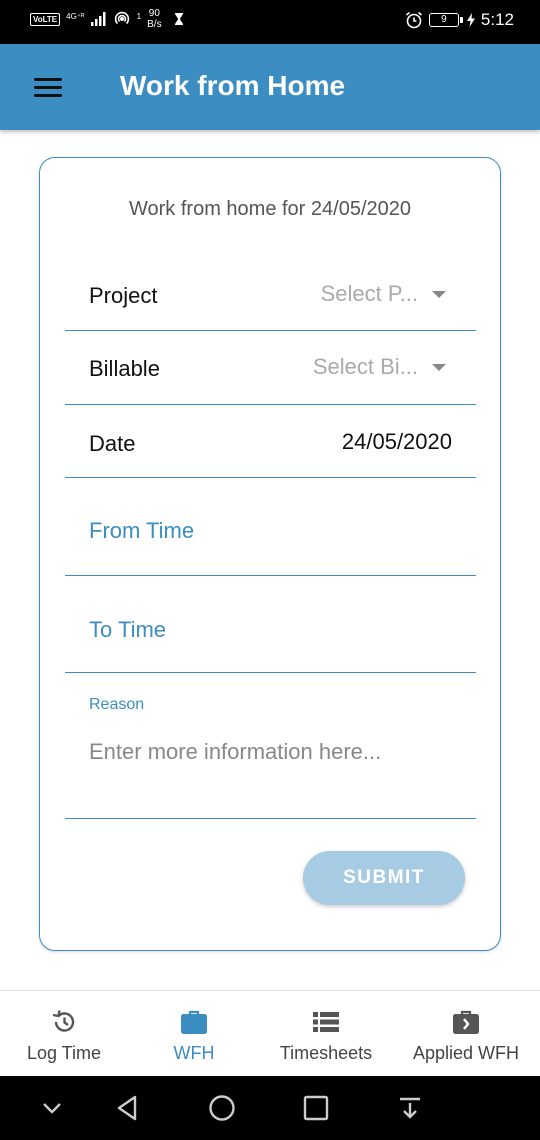 Image resolution: width=540 pixels, height=1140 pixels. I want to click on back-icon, so click(128, 1108).